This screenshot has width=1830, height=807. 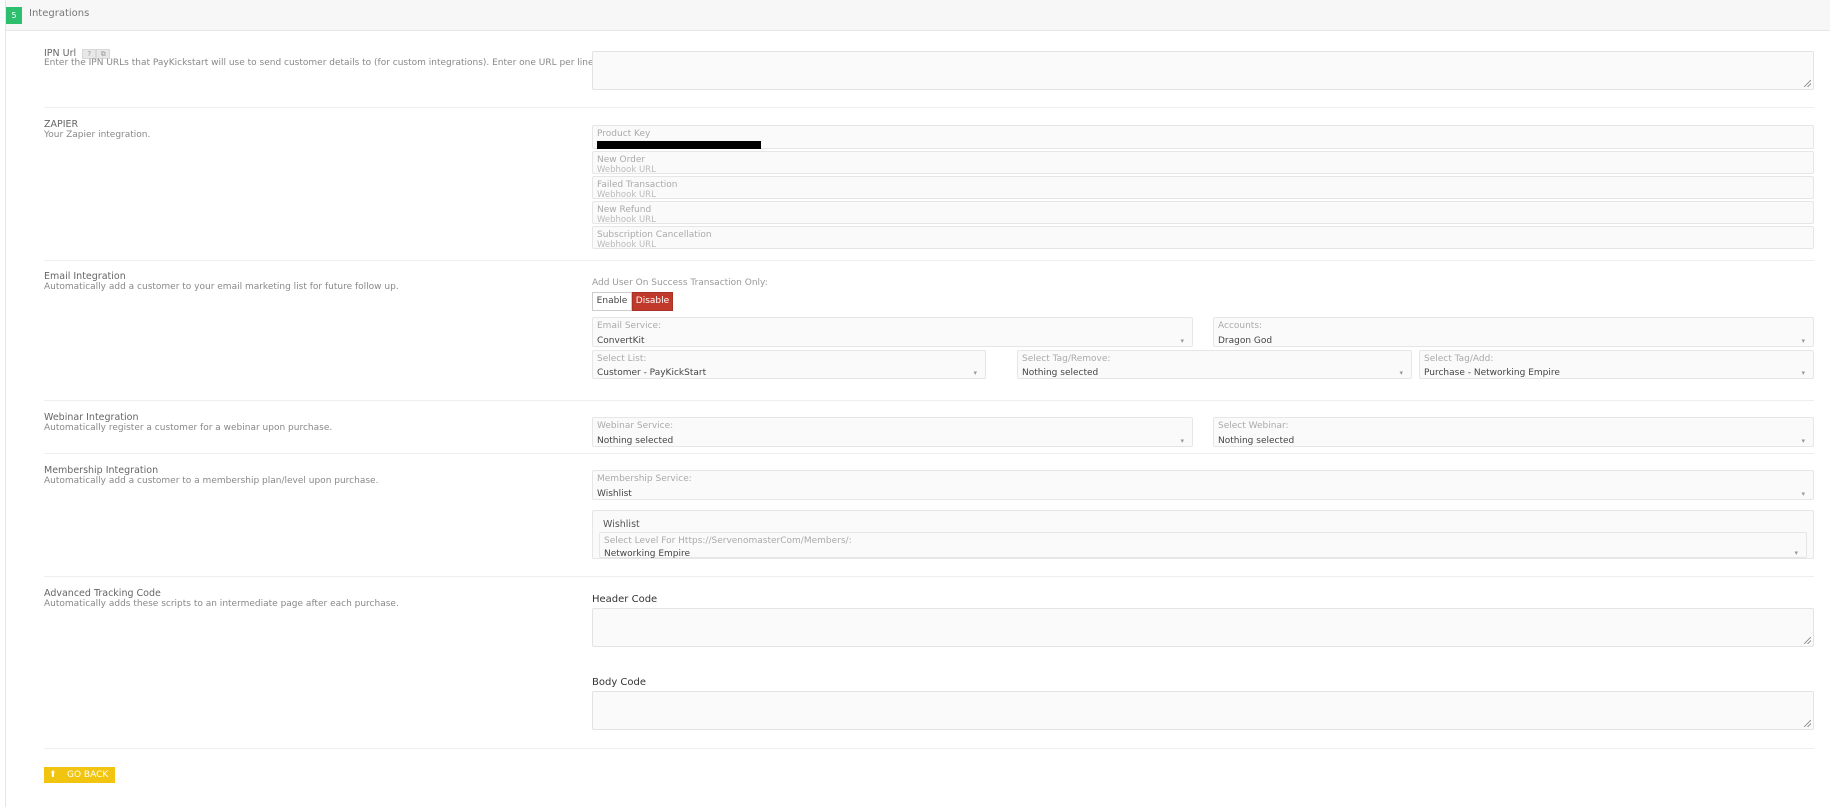 What do you see at coordinates (637, 185) in the screenshot?
I see `failed-transaction-label: Failed Transaction` at bounding box center [637, 185].